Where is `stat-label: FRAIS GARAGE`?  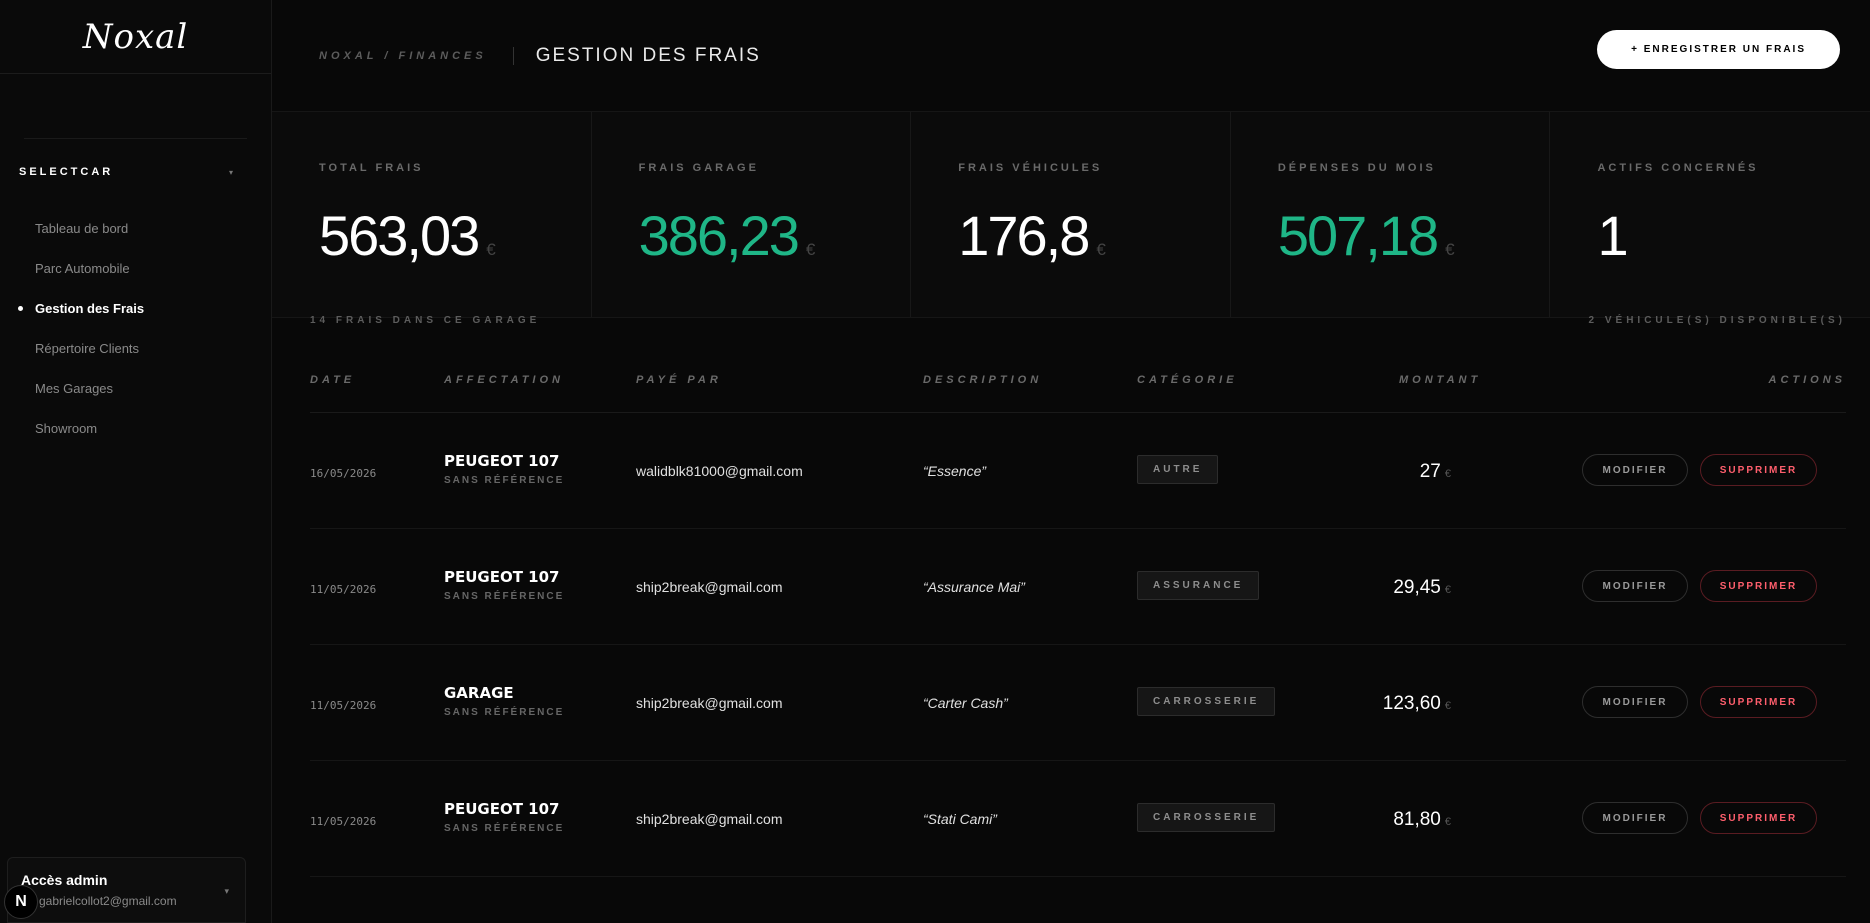 stat-label: FRAIS GARAGE is located at coordinates (698, 168).